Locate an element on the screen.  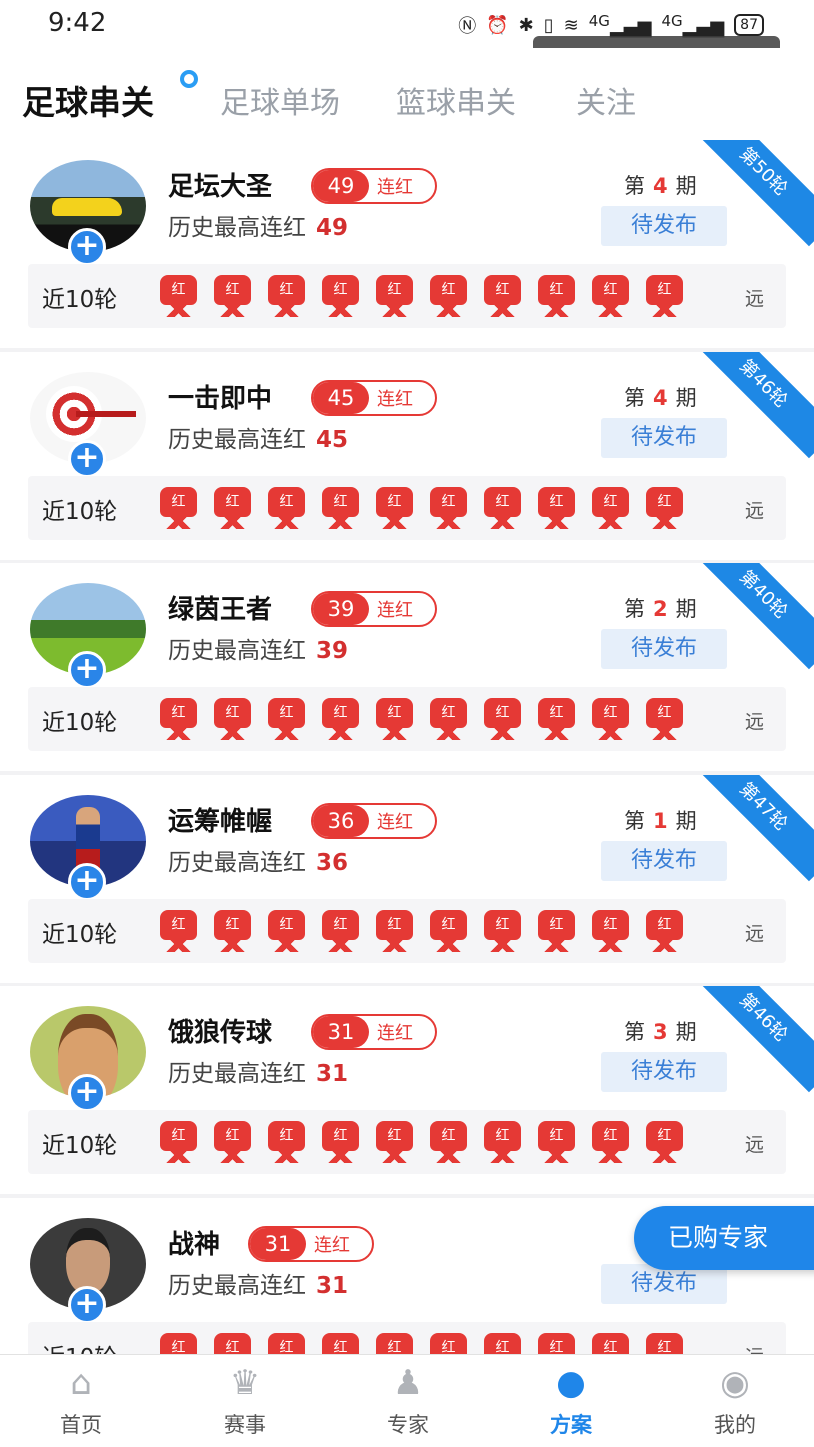
expert-name: 运筹帷幄 is located at coordinates (220, 821).